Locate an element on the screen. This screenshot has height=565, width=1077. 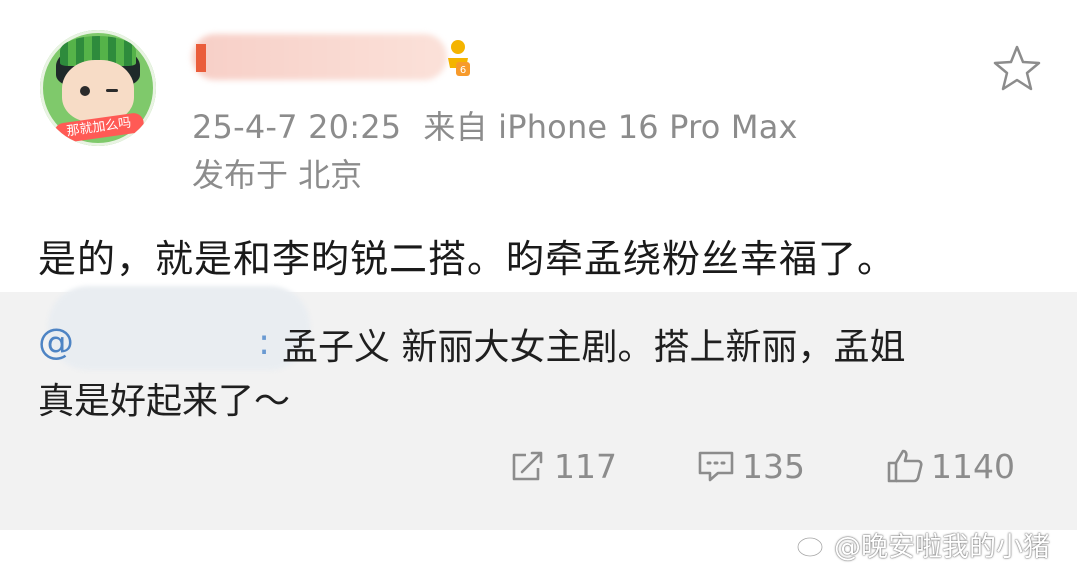
repost-text-line1: 孟子义 新丽大女主剧。搭上新丽，孟姐 is located at coordinates (594, 347).